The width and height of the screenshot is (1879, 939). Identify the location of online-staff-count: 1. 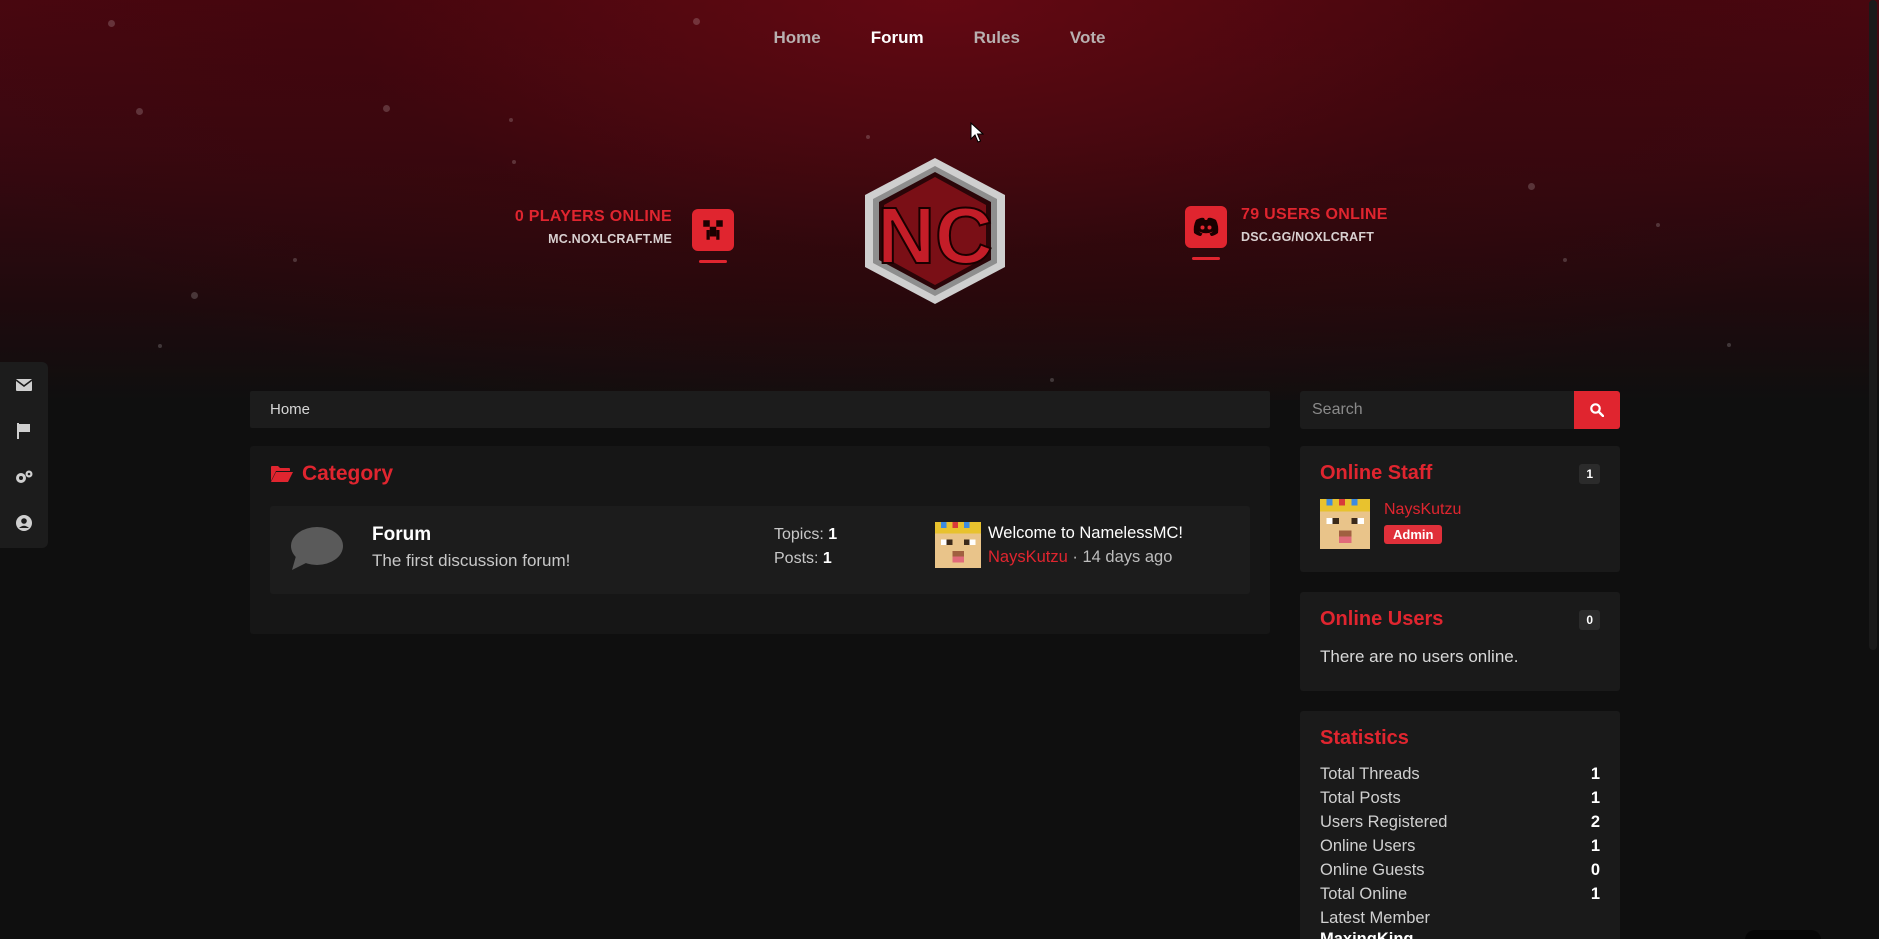
(1589, 474).